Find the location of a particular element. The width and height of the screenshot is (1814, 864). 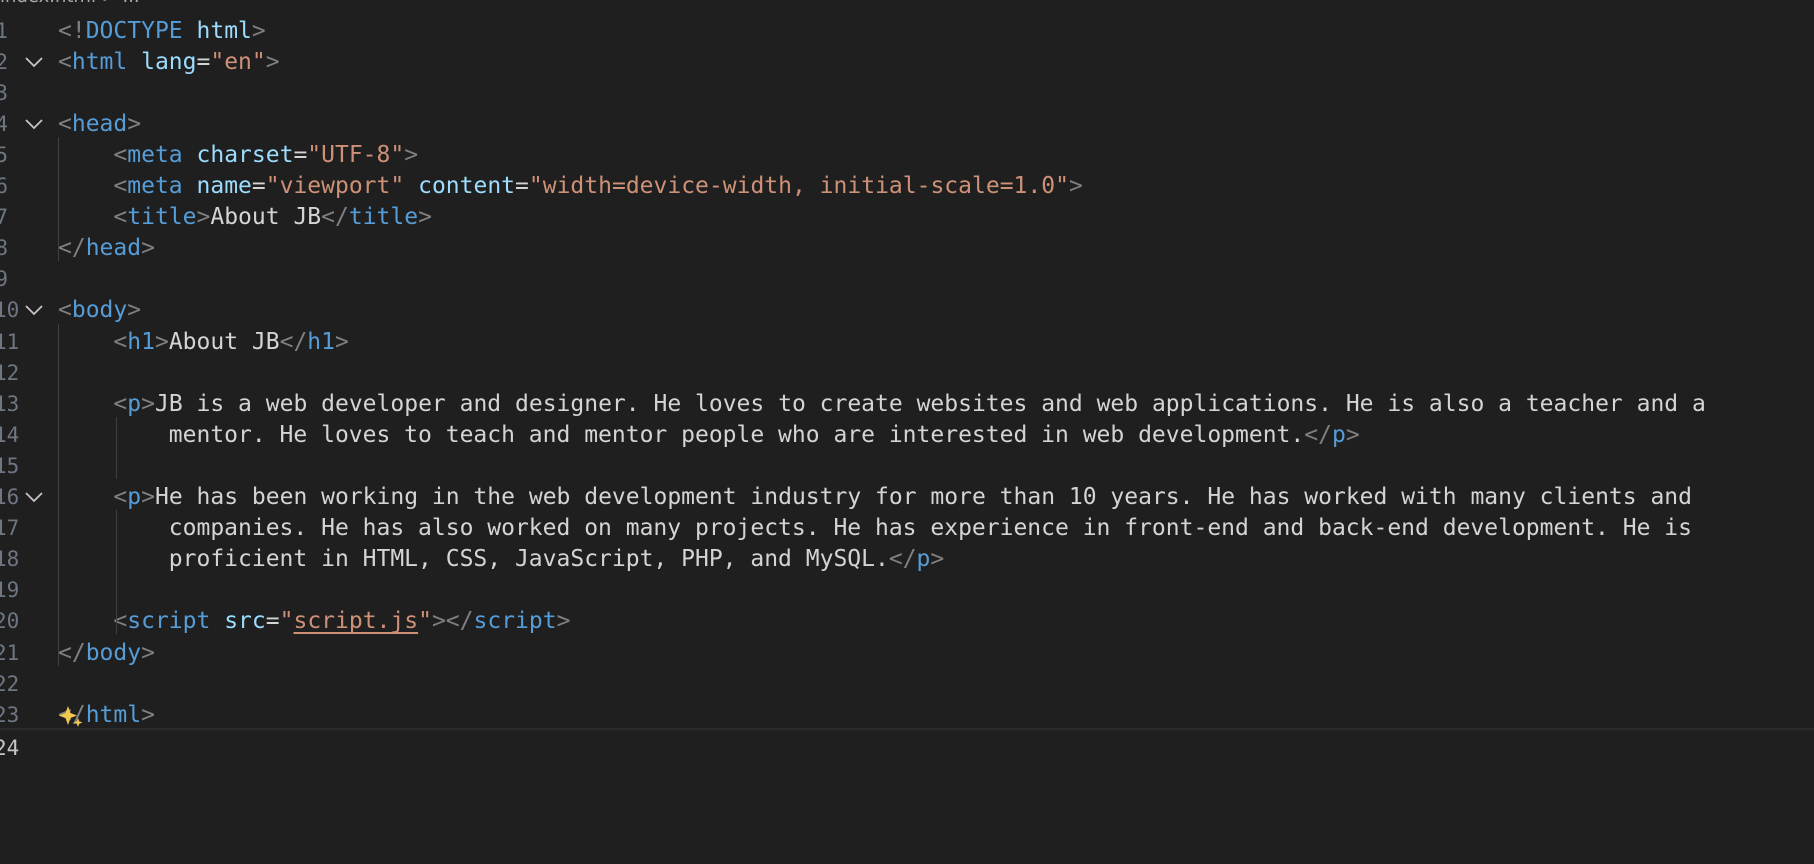

code-token: <! is located at coordinates (72, 30).